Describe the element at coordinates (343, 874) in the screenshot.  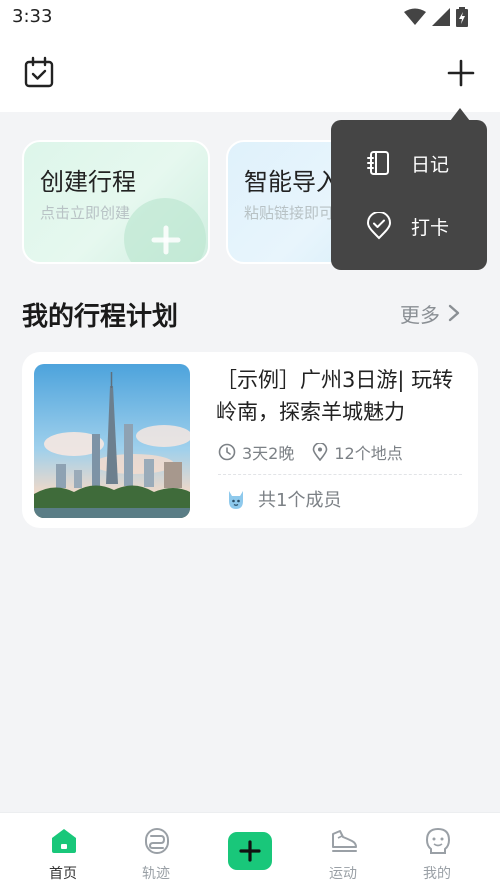
I see `nav-sport-label: 运动` at that location.